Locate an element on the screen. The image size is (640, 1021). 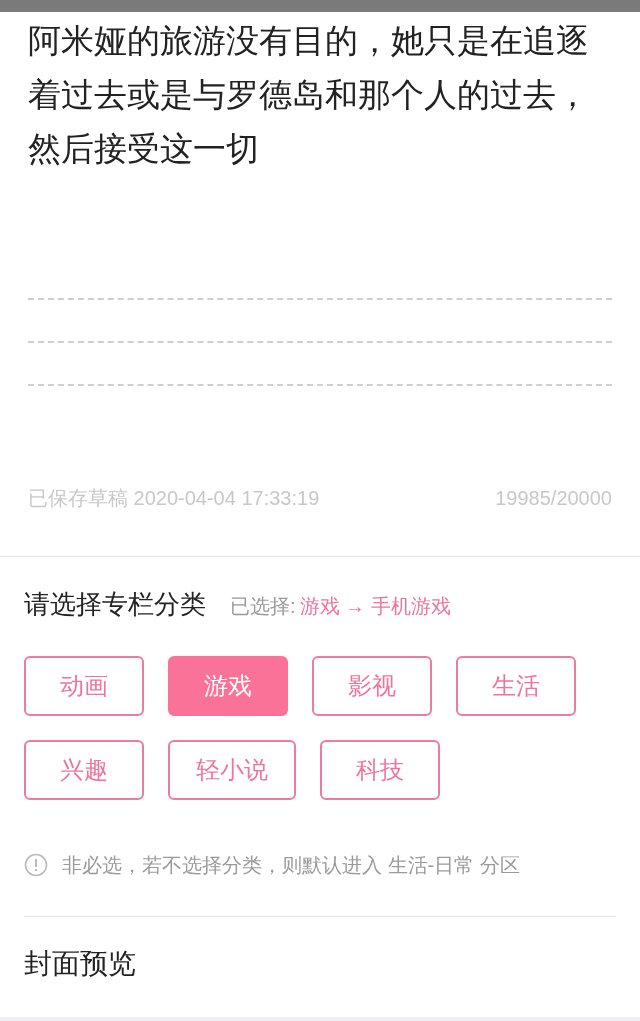
selected-path: 游戏 → 手机游戏 is located at coordinates (375, 606).